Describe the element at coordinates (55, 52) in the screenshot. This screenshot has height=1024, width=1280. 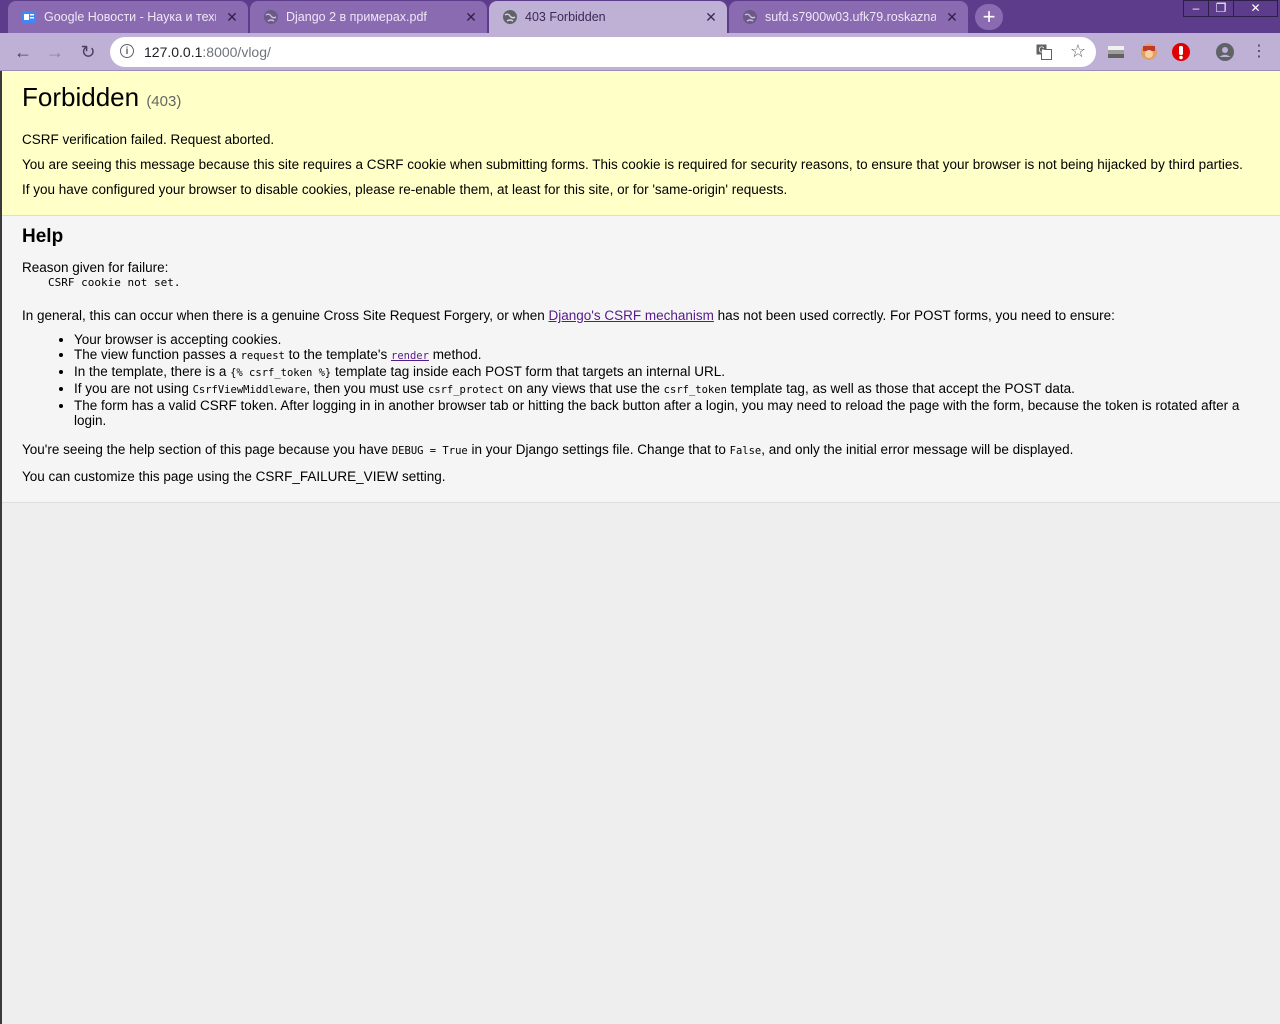
I see `forward-arrow-icon: →` at that location.